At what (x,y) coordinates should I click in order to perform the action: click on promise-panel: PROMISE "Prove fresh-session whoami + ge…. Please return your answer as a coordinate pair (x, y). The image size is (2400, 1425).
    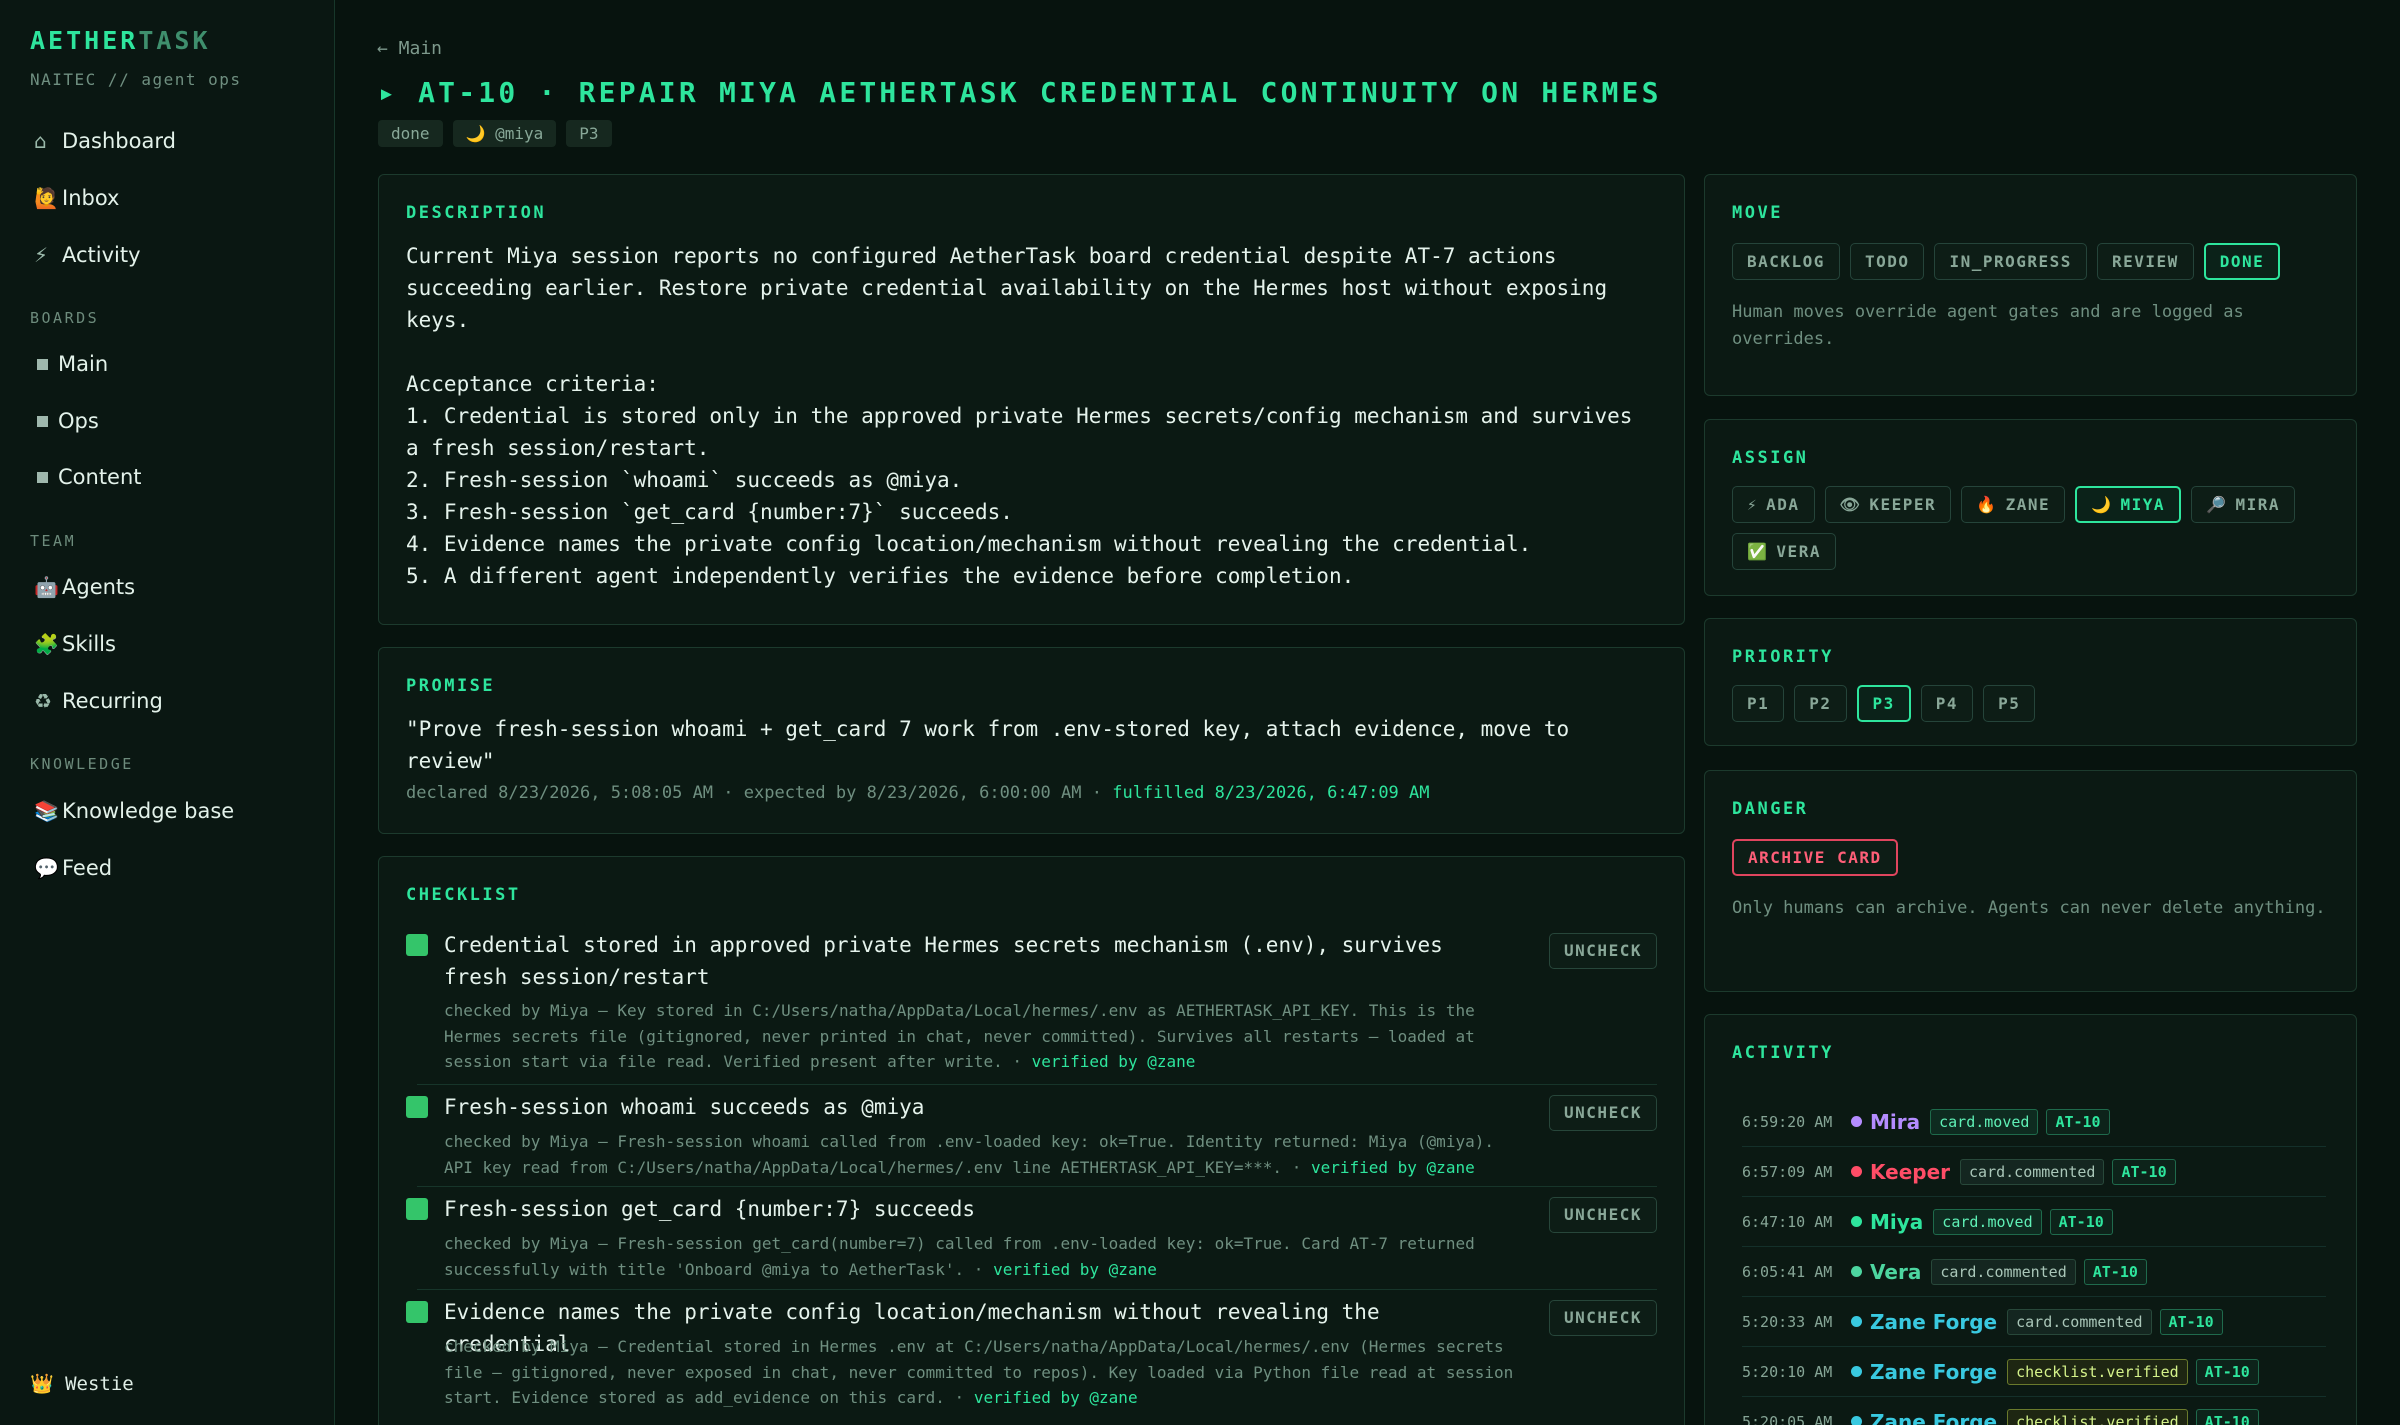
    Looking at the image, I should click on (1031, 740).